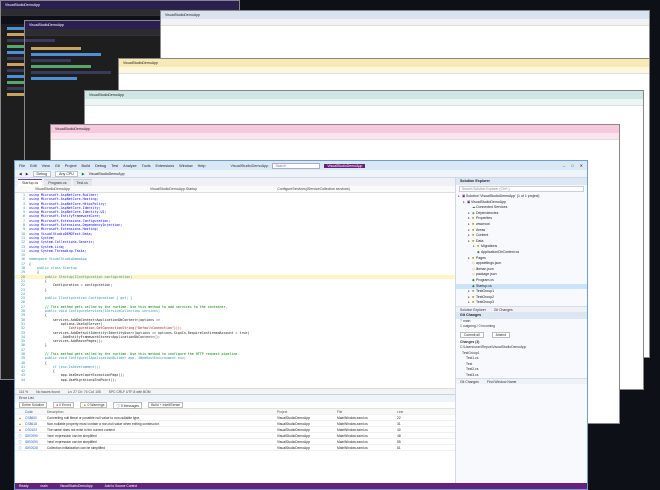 Image resolution: width=660 pixels, height=490 pixels. Describe the element at coordinates (52, 189) in the screenshot. I see `nav-dropdown: VisualStudioDemoApp` at that location.